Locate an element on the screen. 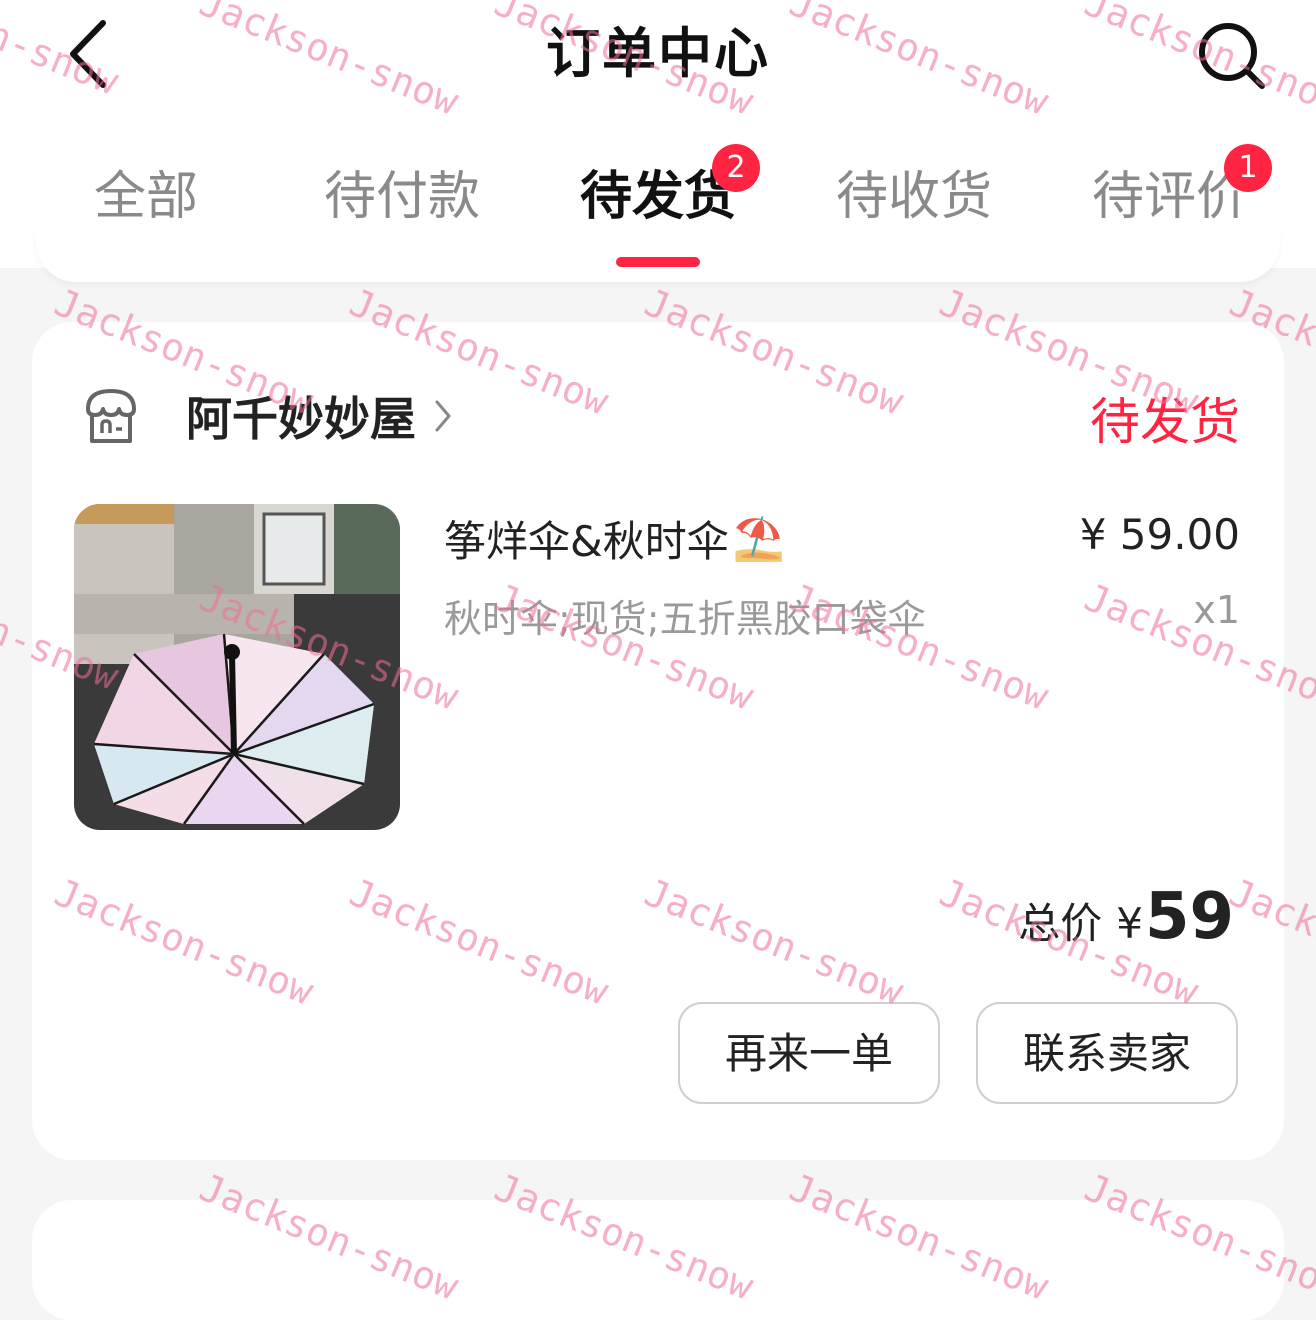  shop-link: 阿千妙妙屋 is located at coordinates (266, 416).